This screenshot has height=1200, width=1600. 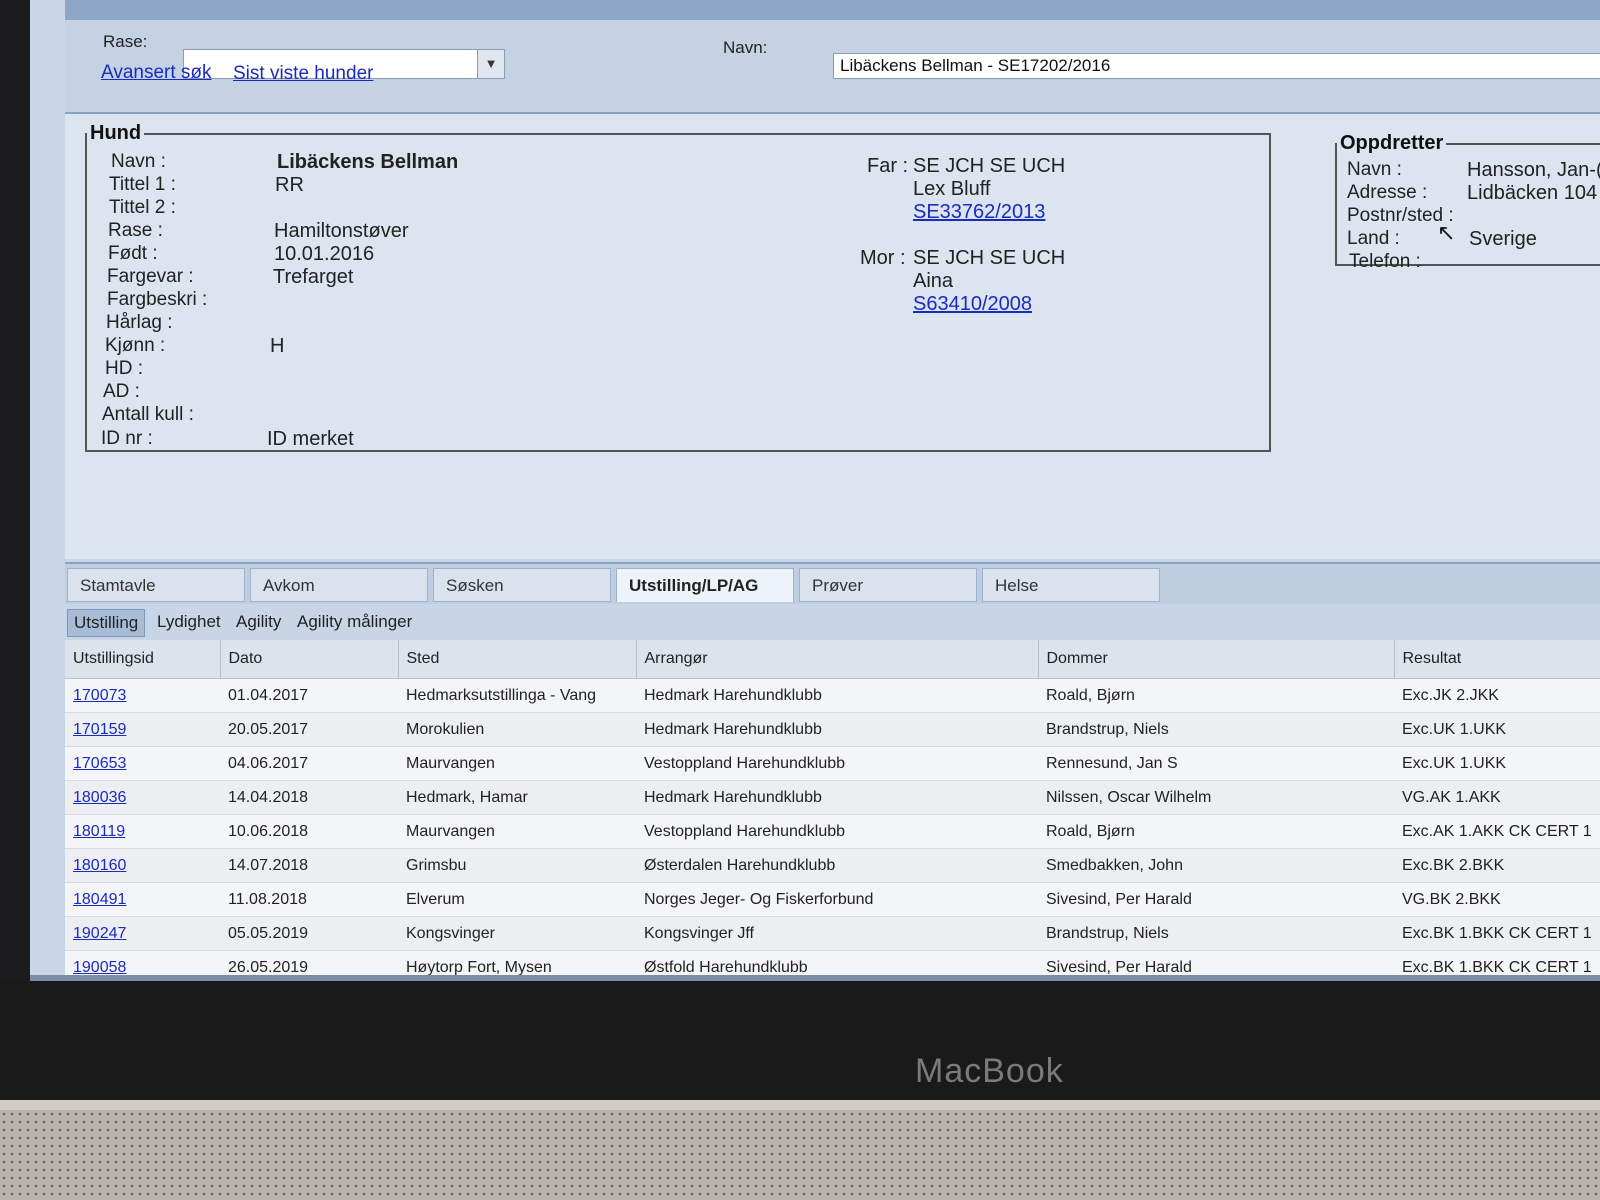 I want to click on breeder-name-value: Hansson, Jan-(, so click(x=1533, y=170).